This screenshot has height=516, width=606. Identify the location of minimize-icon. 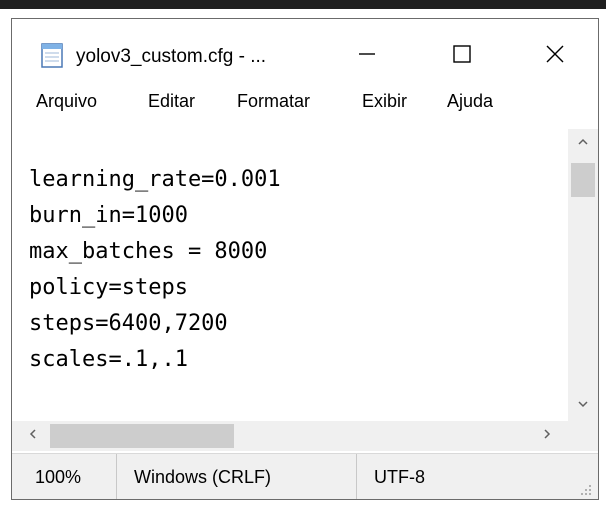
(367, 54).